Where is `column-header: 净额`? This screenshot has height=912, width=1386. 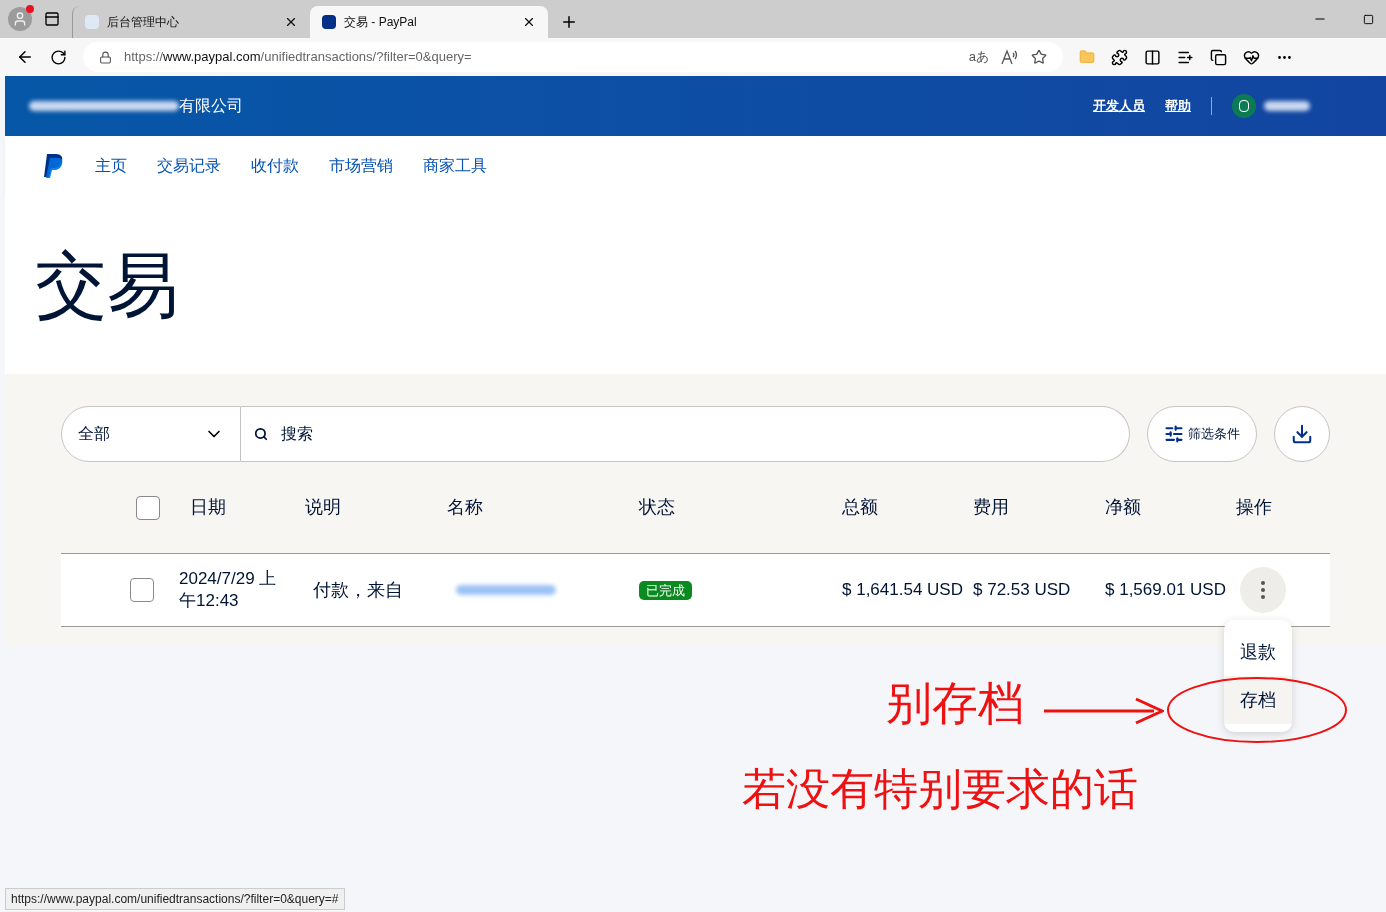 column-header: 净额 is located at coordinates (1123, 507).